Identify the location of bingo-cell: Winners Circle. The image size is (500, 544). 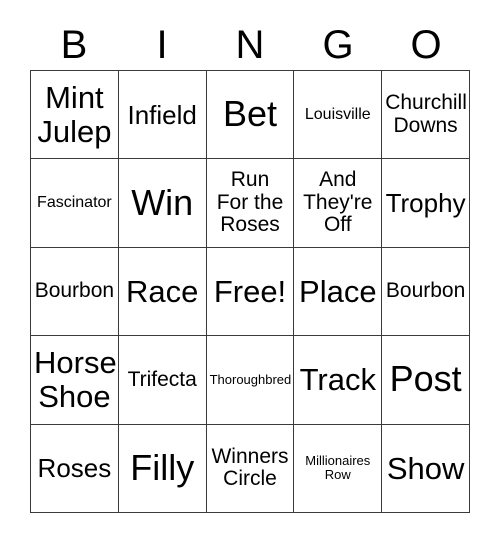
(250, 468).